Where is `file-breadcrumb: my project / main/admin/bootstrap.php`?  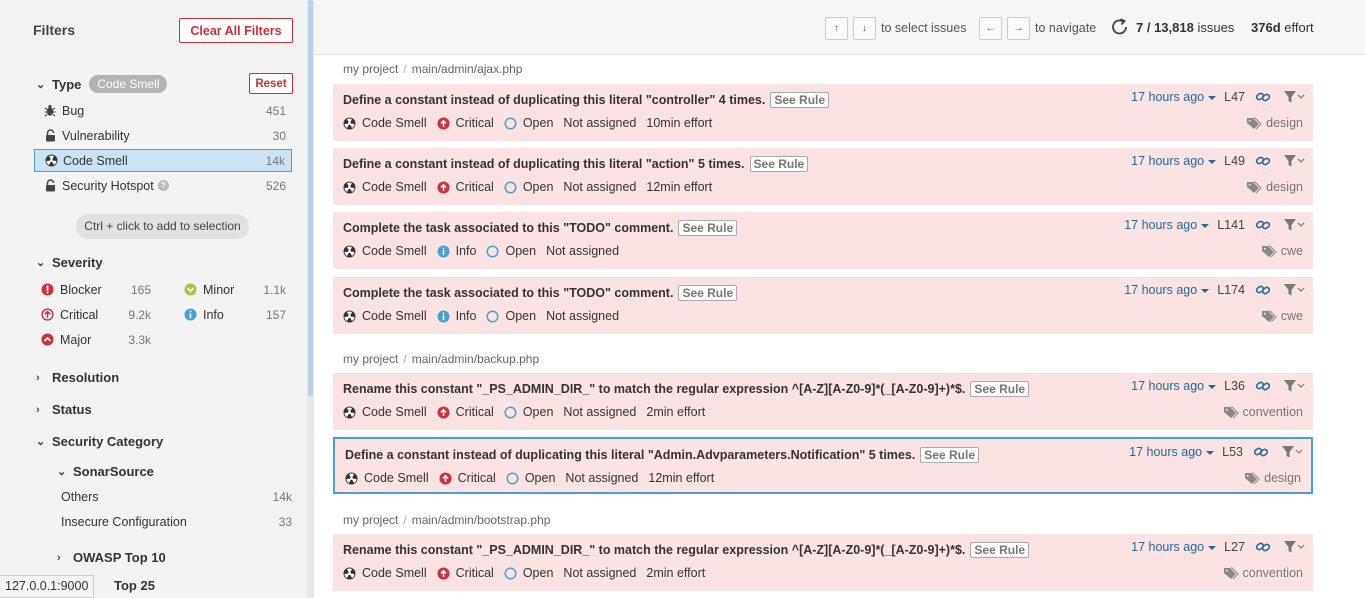
file-breadcrumb: my project / main/admin/bootstrap.php is located at coordinates (446, 520).